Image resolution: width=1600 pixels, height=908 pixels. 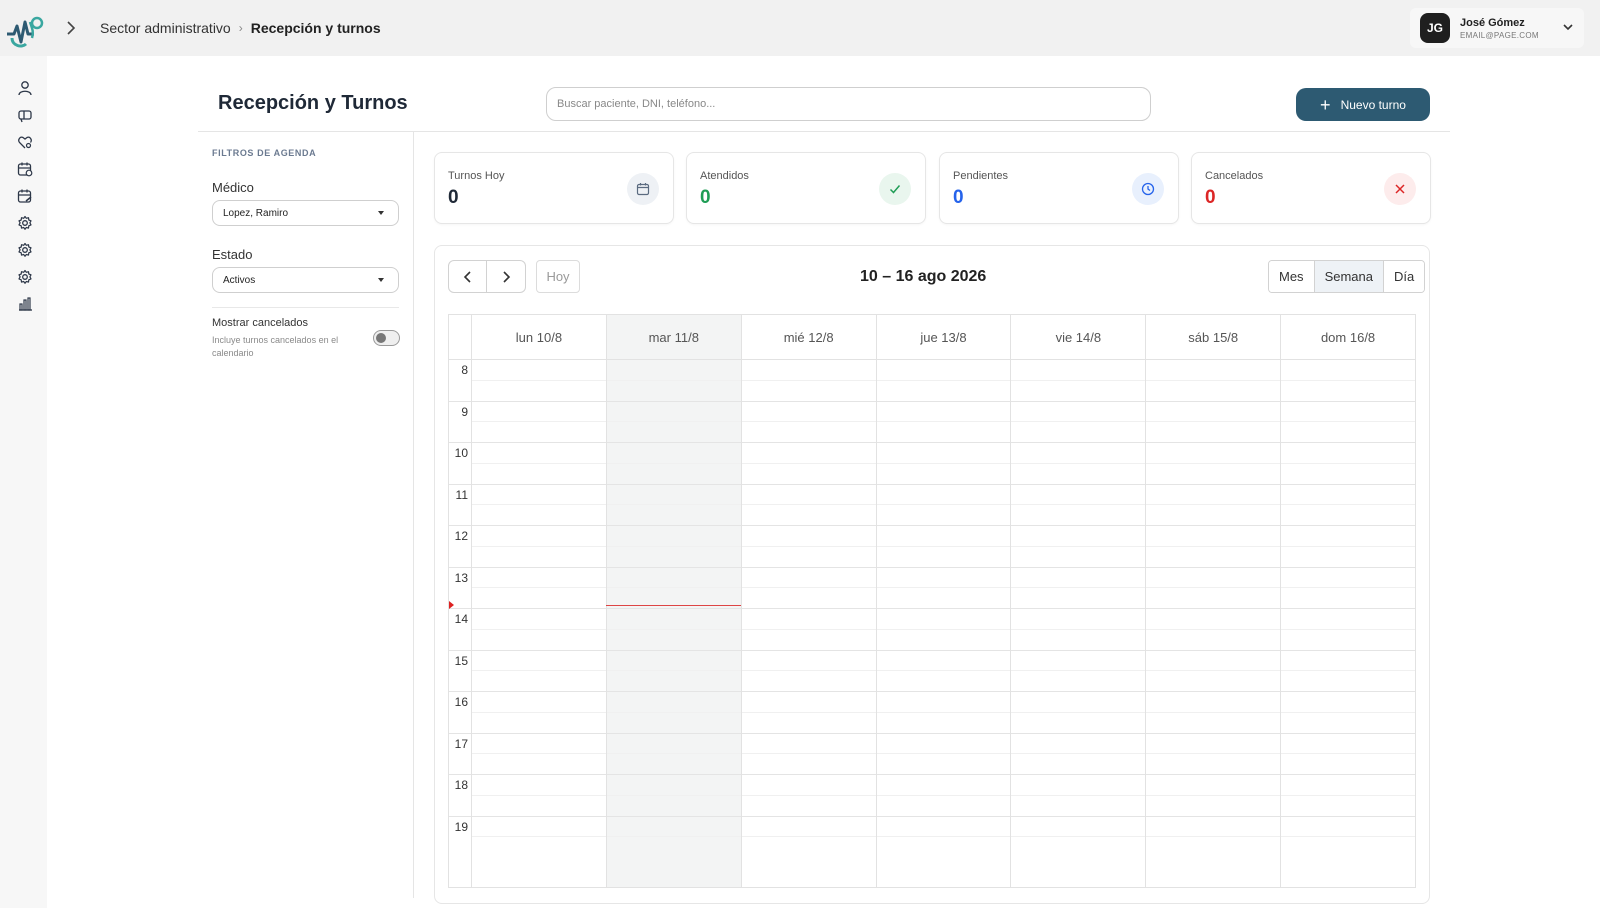 I want to click on app-logo, so click(x=24, y=32).